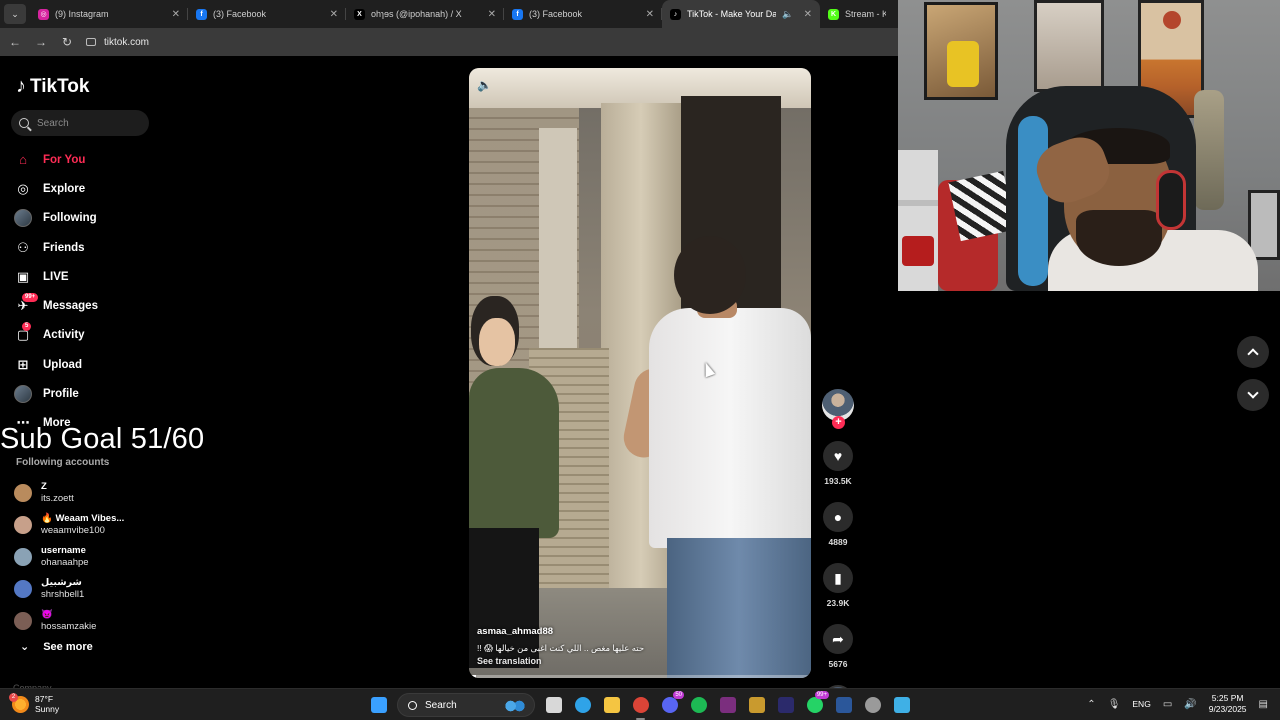  Describe the element at coordinates (838, 409) in the screenshot. I see `creator-avatar: +` at that location.